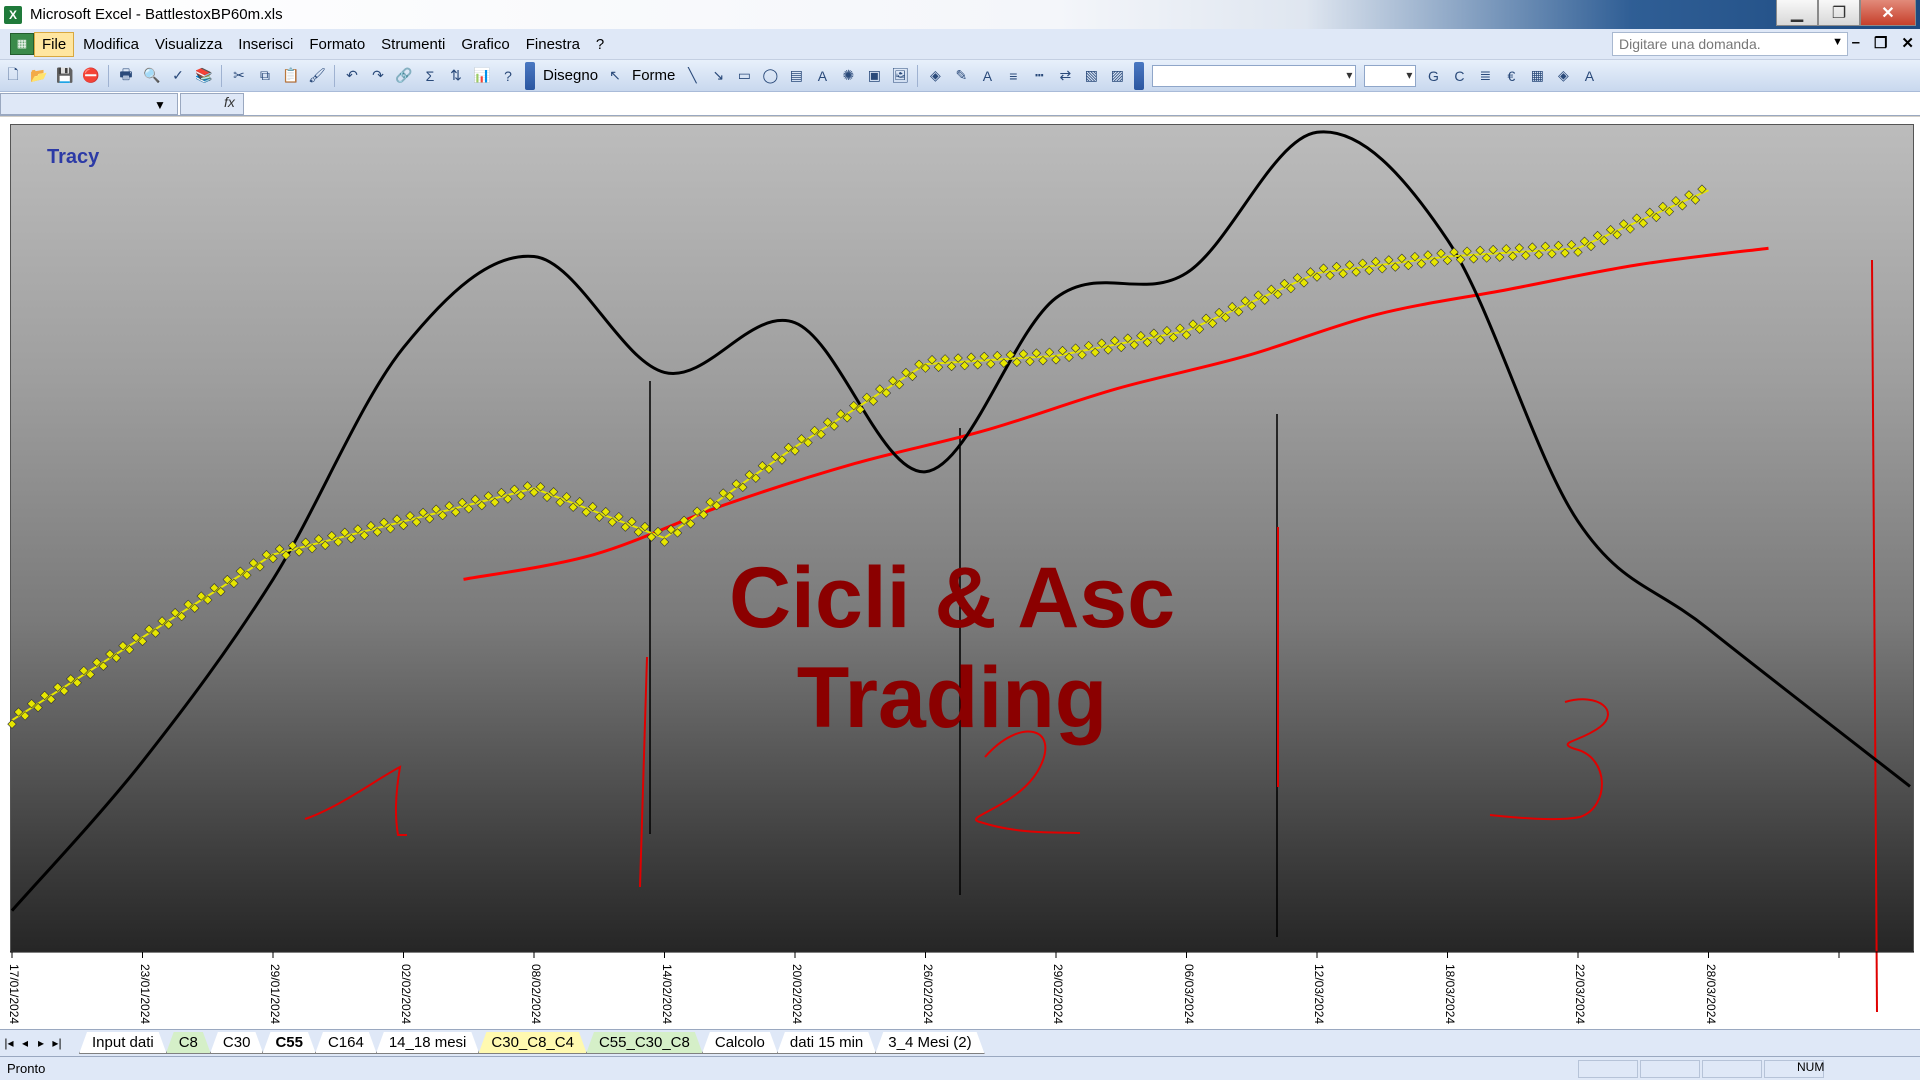  What do you see at coordinates (1117, 76) in the screenshot?
I see `3d-icon: ▨` at bounding box center [1117, 76].